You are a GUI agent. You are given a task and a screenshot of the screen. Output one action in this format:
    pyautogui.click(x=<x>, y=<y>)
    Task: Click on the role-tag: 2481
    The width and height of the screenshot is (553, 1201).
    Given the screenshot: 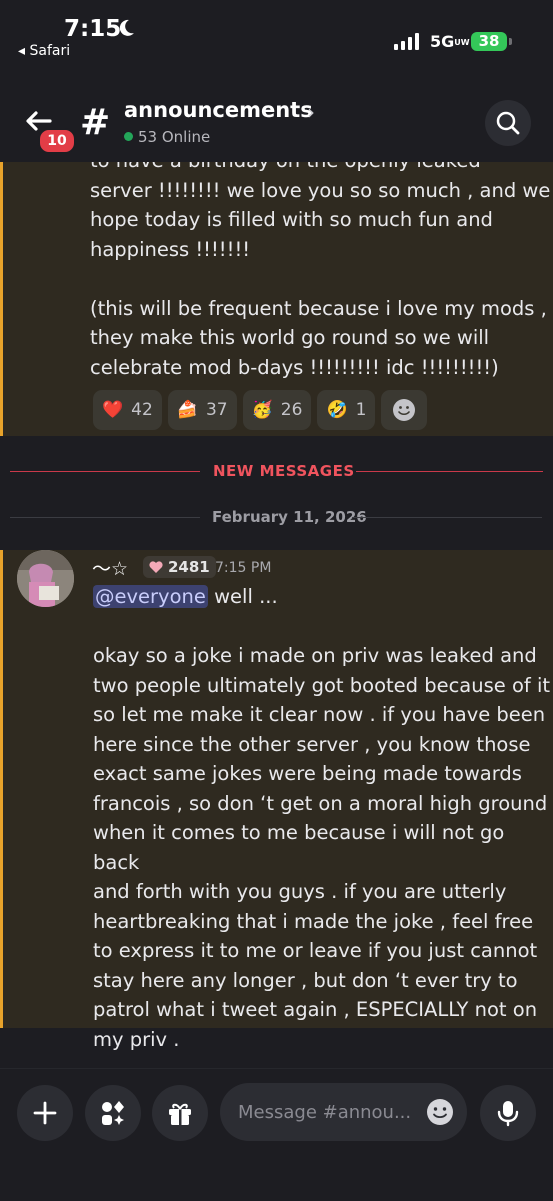 What is the action you would take?
    pyautogui.click(x=179, y=567)
    